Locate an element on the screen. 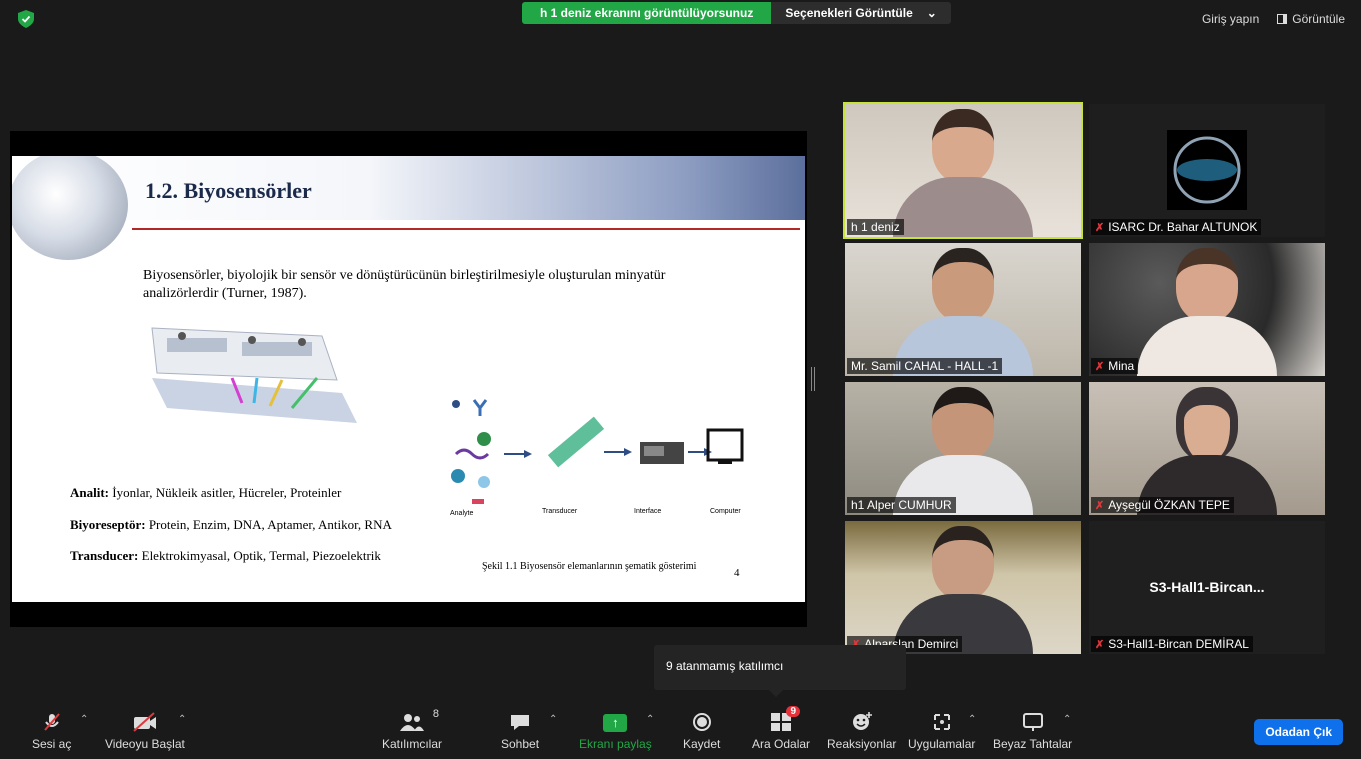  start-video-button: Videoyu Başlat is located at coordinates (145, 730).